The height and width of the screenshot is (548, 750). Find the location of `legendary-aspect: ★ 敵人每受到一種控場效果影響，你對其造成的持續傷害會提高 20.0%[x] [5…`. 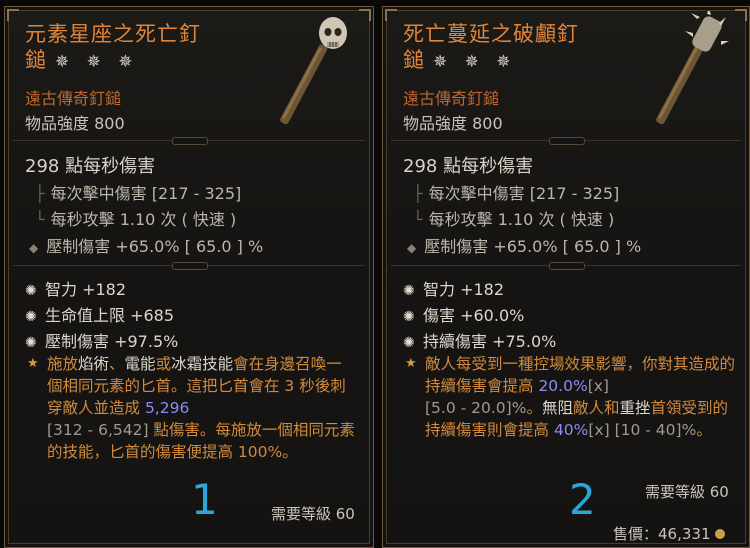

legendary-aspect: ★ 敵人每受到一種控場效果影響，你對其造成的持續傷害會提高 20.0%[x] [5… is located at coordinates (570, 397).